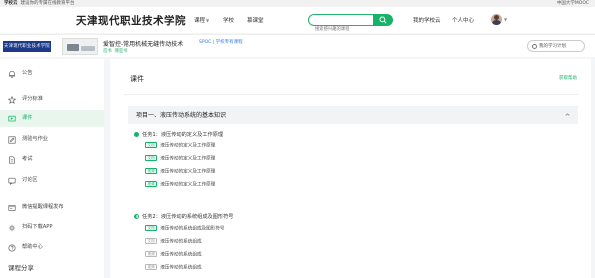  What do you see at coordinates (463, 20) in the screenshot?
I see `personal-center-link: 个人中心` at bounding box center [463, 20].